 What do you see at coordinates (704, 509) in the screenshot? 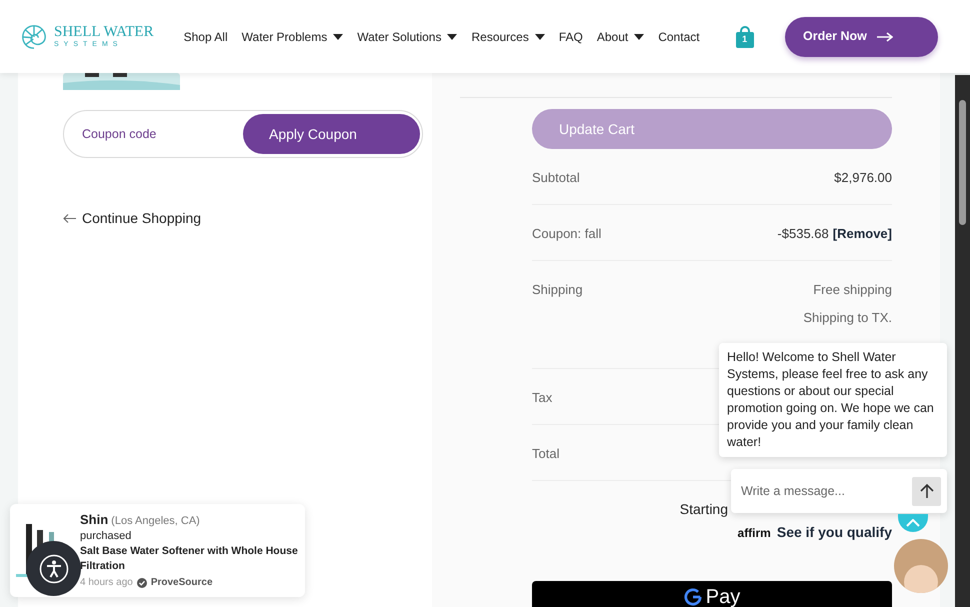
I see `affirm-text: Starting` at bounding box center [704, 509].